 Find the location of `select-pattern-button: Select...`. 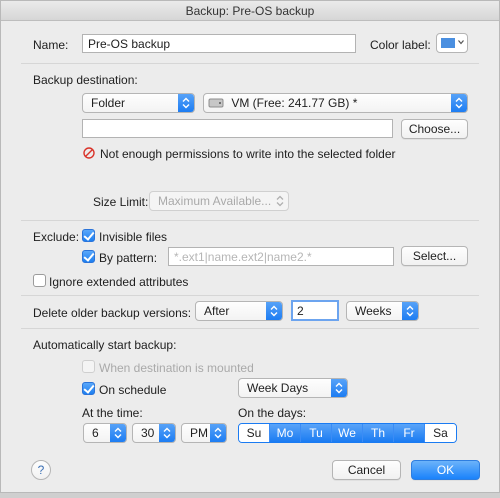

select-pattern-button: Select... is located at coordinates (434, 256).